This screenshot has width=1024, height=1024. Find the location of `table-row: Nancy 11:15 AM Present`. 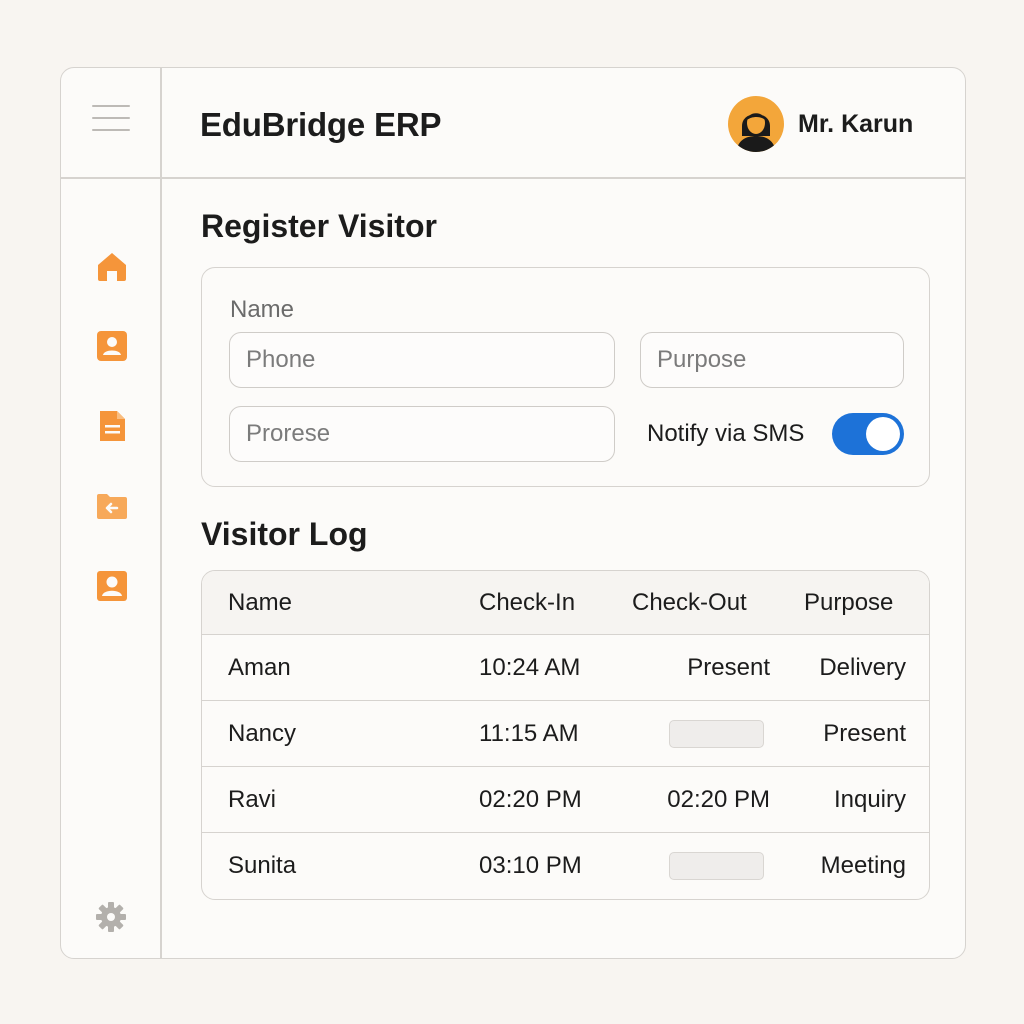

table-row: Nancy 11:15 AM Present is located at coordinates (565, 733).